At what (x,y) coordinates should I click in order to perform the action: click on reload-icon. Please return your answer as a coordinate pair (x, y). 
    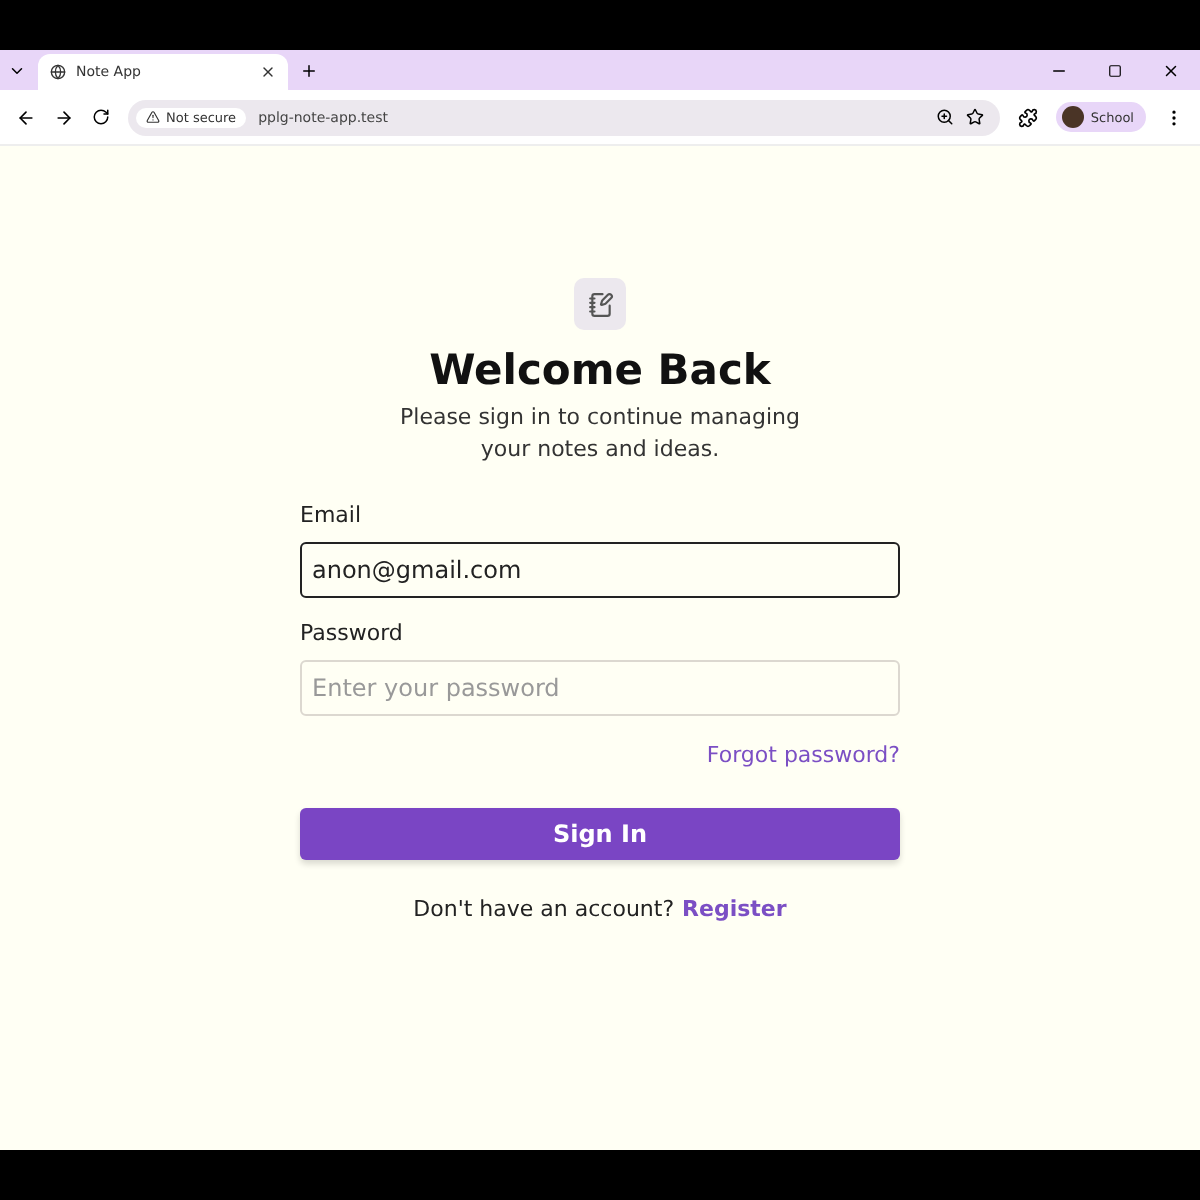
    Looking at the image, I should click on (101, 117).